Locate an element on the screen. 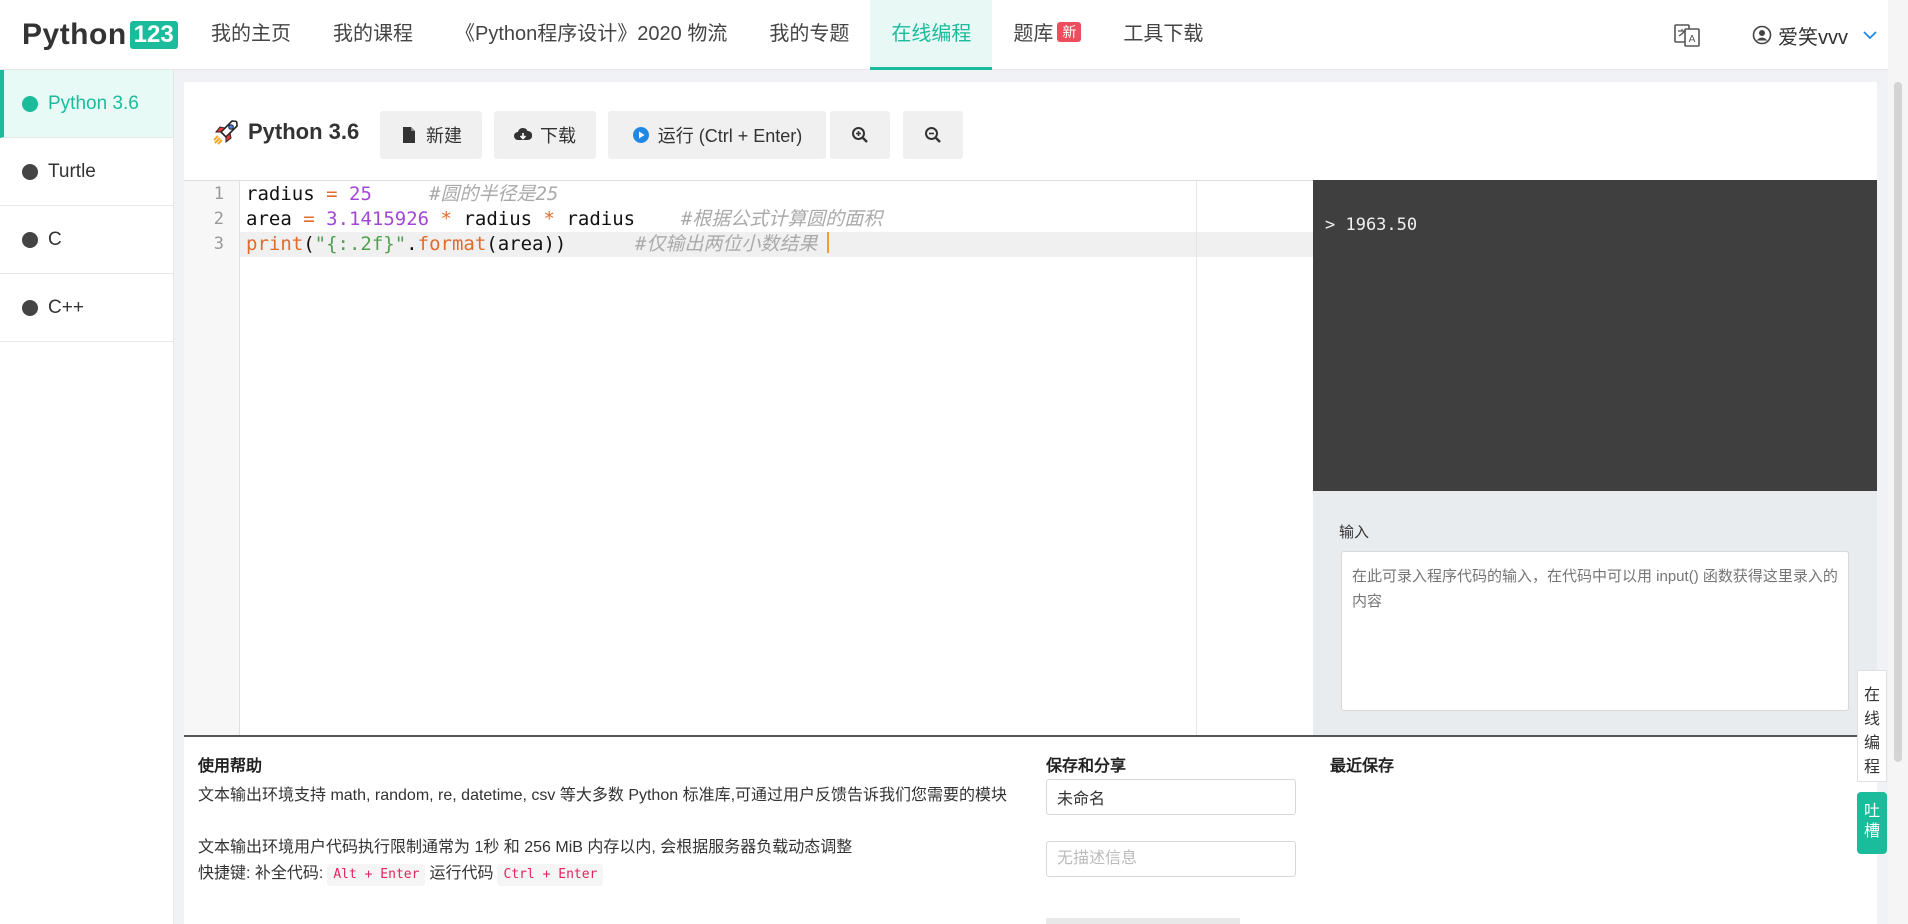 This screenshot has width=1908, height=924. run-button-label: 运行 (Ctrl + Enter) is located at coordinates (730, 136).